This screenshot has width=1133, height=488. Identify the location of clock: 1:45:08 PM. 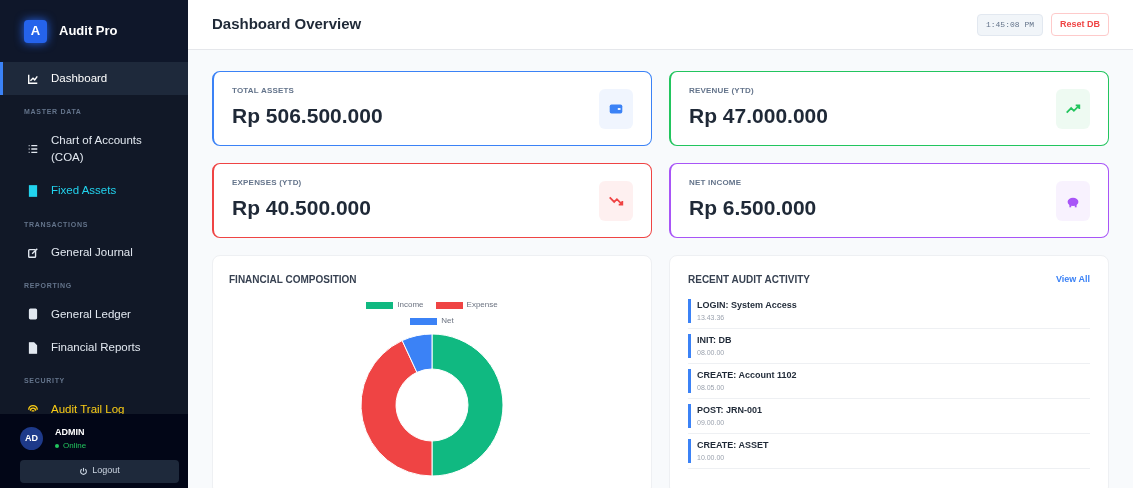
(1009, 24).